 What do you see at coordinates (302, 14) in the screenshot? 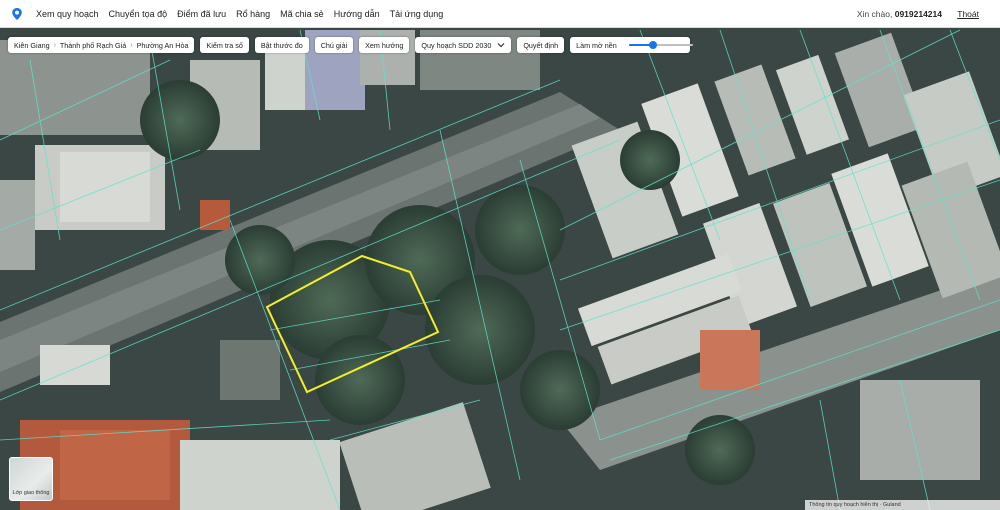
I see `nav-share-code: Mã chia sẻ` at bounding box center [302, 14].